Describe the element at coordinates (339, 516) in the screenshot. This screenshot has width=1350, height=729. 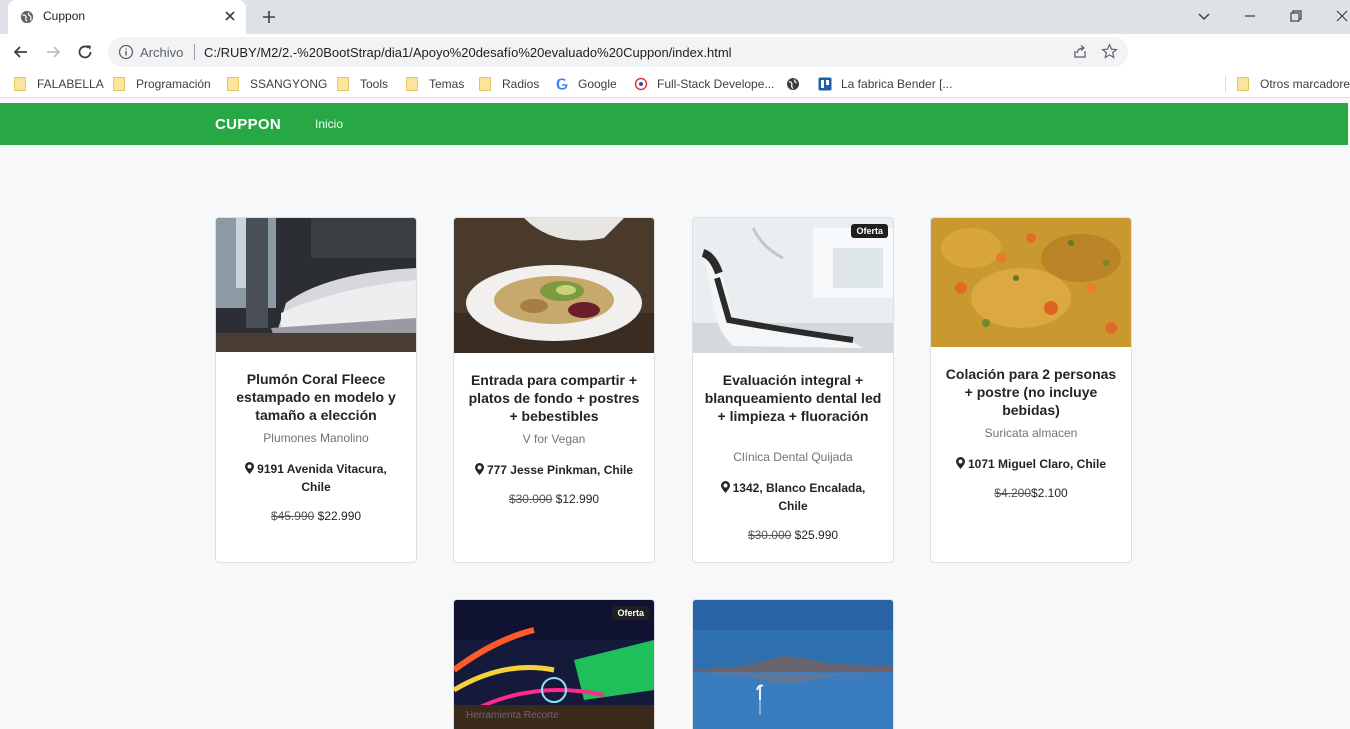
I see `new-price: $22.990` at that location.